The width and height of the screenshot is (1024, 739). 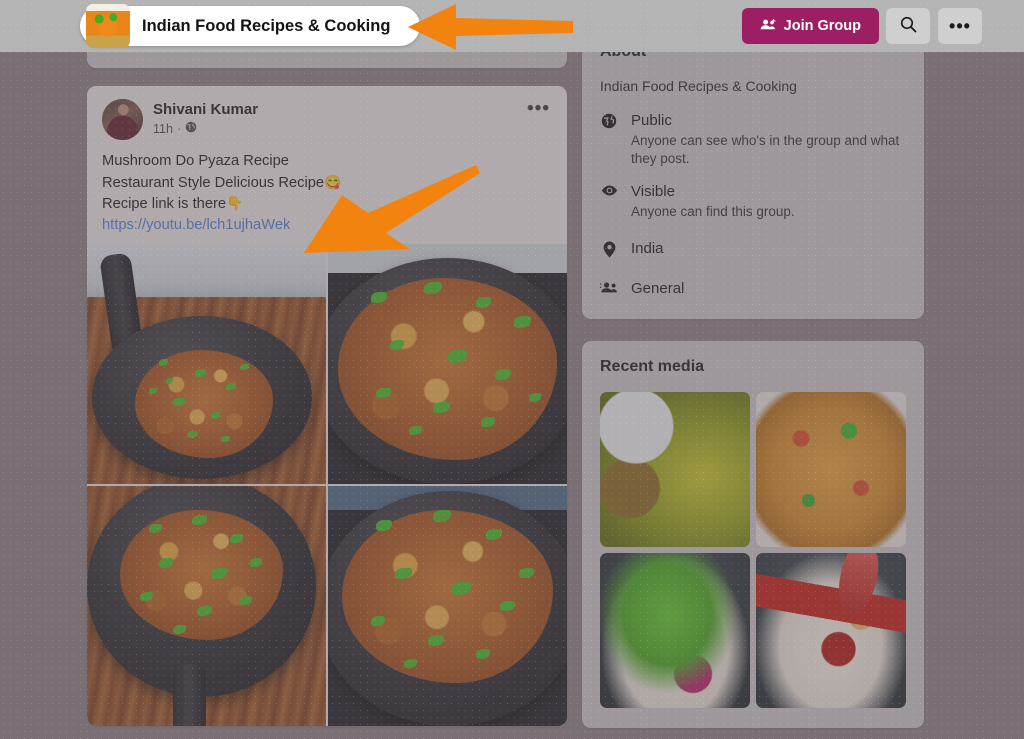 What do you see at coordinates (512, 26) in the screenshot?
I see `top-bar: Indian Food Recipes & Cooking Join Group` at bounding box center [512, 26].